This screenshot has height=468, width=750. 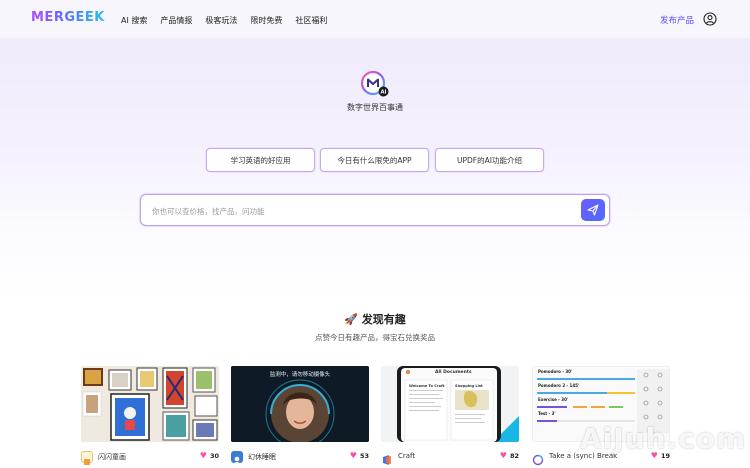 What do you see at coordinates (262, 457) in the screenshot?
I see `app-name: 幻休睡眠` at bounding box center [262, 457].